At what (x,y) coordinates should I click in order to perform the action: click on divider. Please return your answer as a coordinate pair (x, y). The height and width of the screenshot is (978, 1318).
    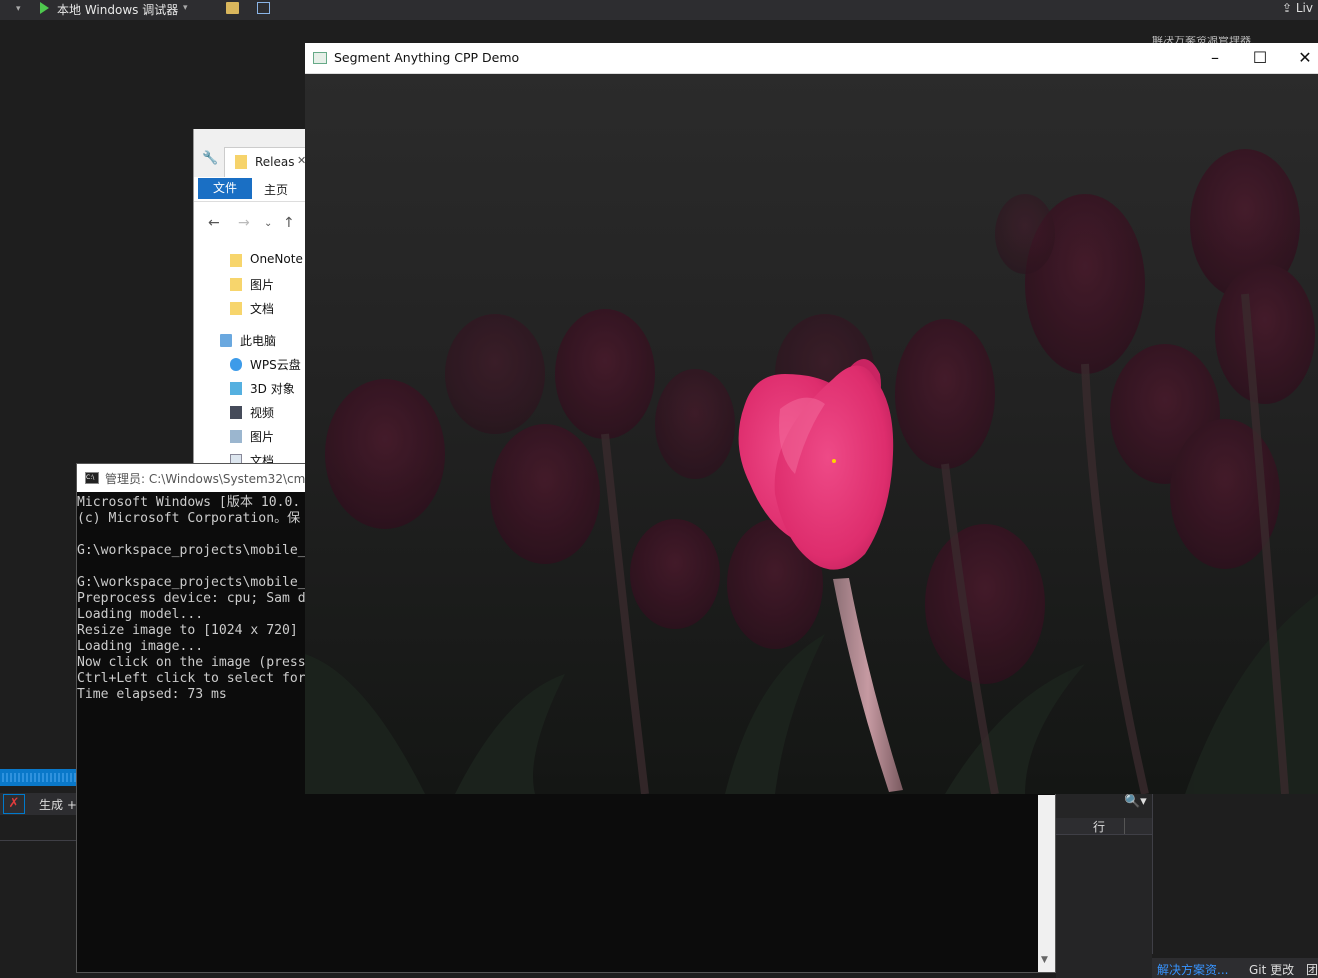
    Looking at the image, I should click on (38, 840).